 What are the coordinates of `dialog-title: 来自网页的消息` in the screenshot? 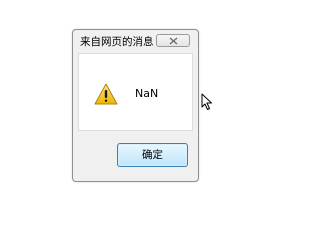 It's located at (117, 42).